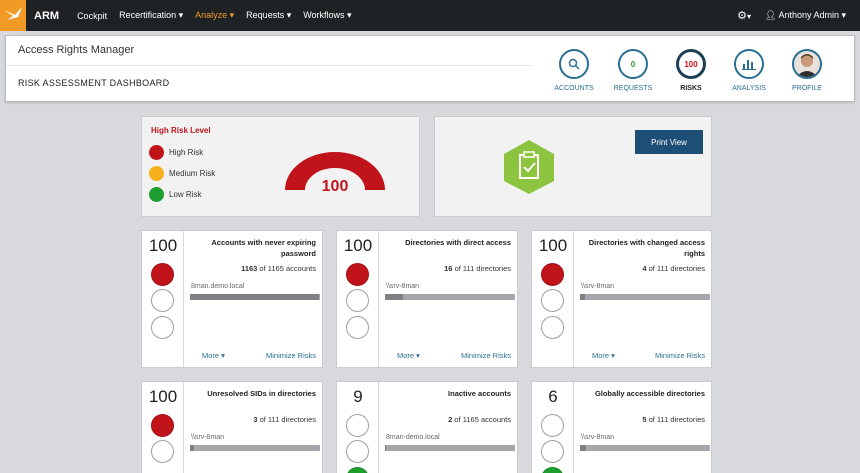 The image size is (860, 473). I want to click on avatar, so click(807, 64).